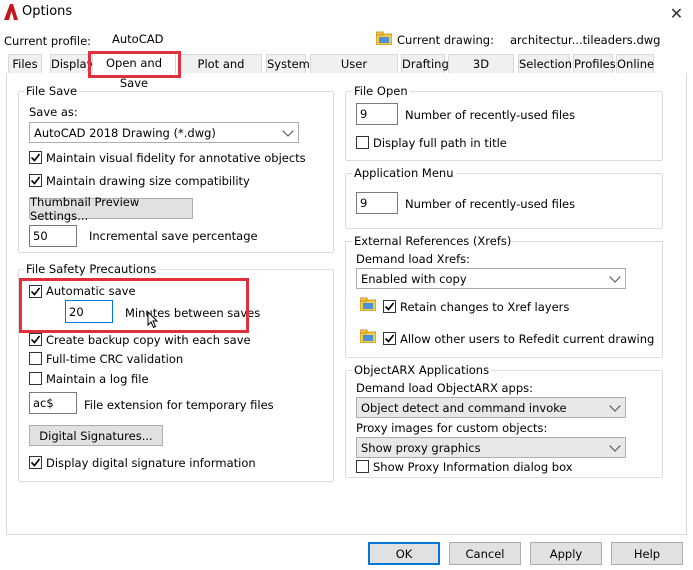 The image size is (693, 570). What do you see at coordinates (377, 114) in the screenshot?
I see `file-open-recent-input: 9` at bounding box center [377, 114].